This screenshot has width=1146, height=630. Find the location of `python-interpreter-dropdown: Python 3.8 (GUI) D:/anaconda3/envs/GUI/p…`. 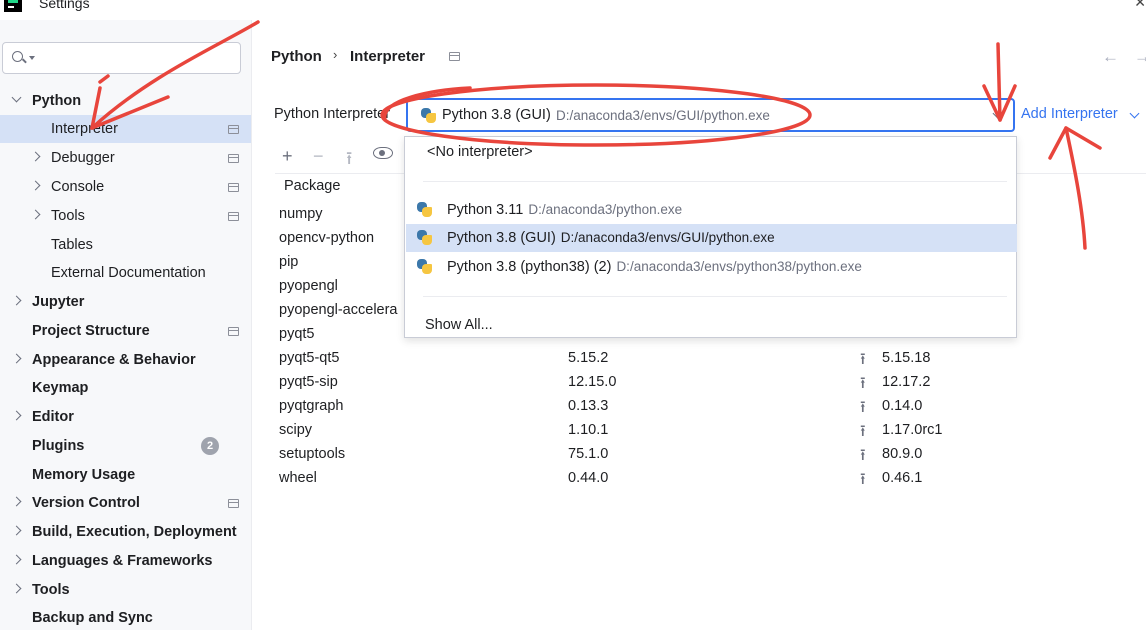

python-interpreter-dropdown: Python 3.8 (GUI) D:/anaconda3/envs/GUI/p… is located at coordinates (710, 115).